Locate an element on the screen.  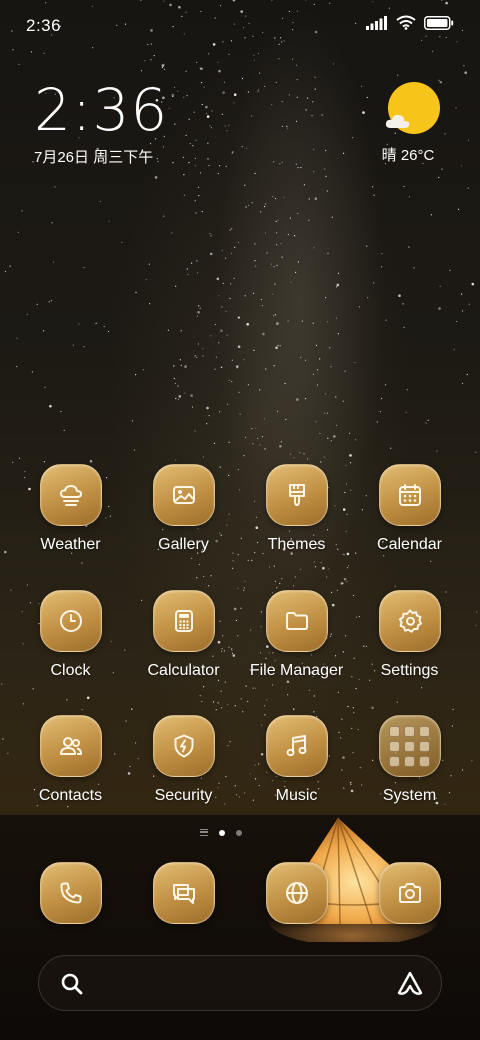
clock-icon is located at coordinates (70, 621).